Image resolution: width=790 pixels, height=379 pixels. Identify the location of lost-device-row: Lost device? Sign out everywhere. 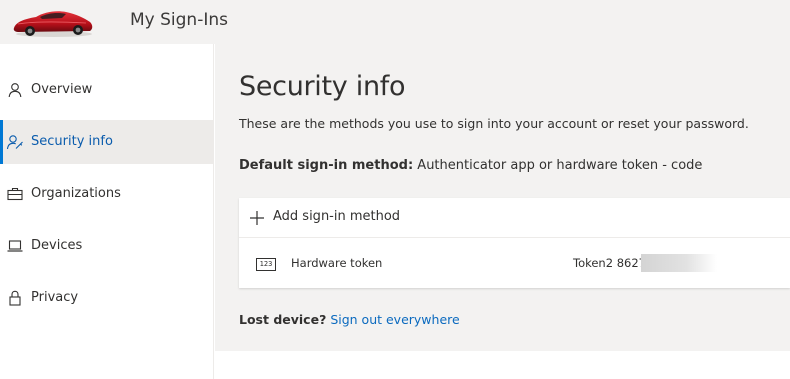
(349, 319).